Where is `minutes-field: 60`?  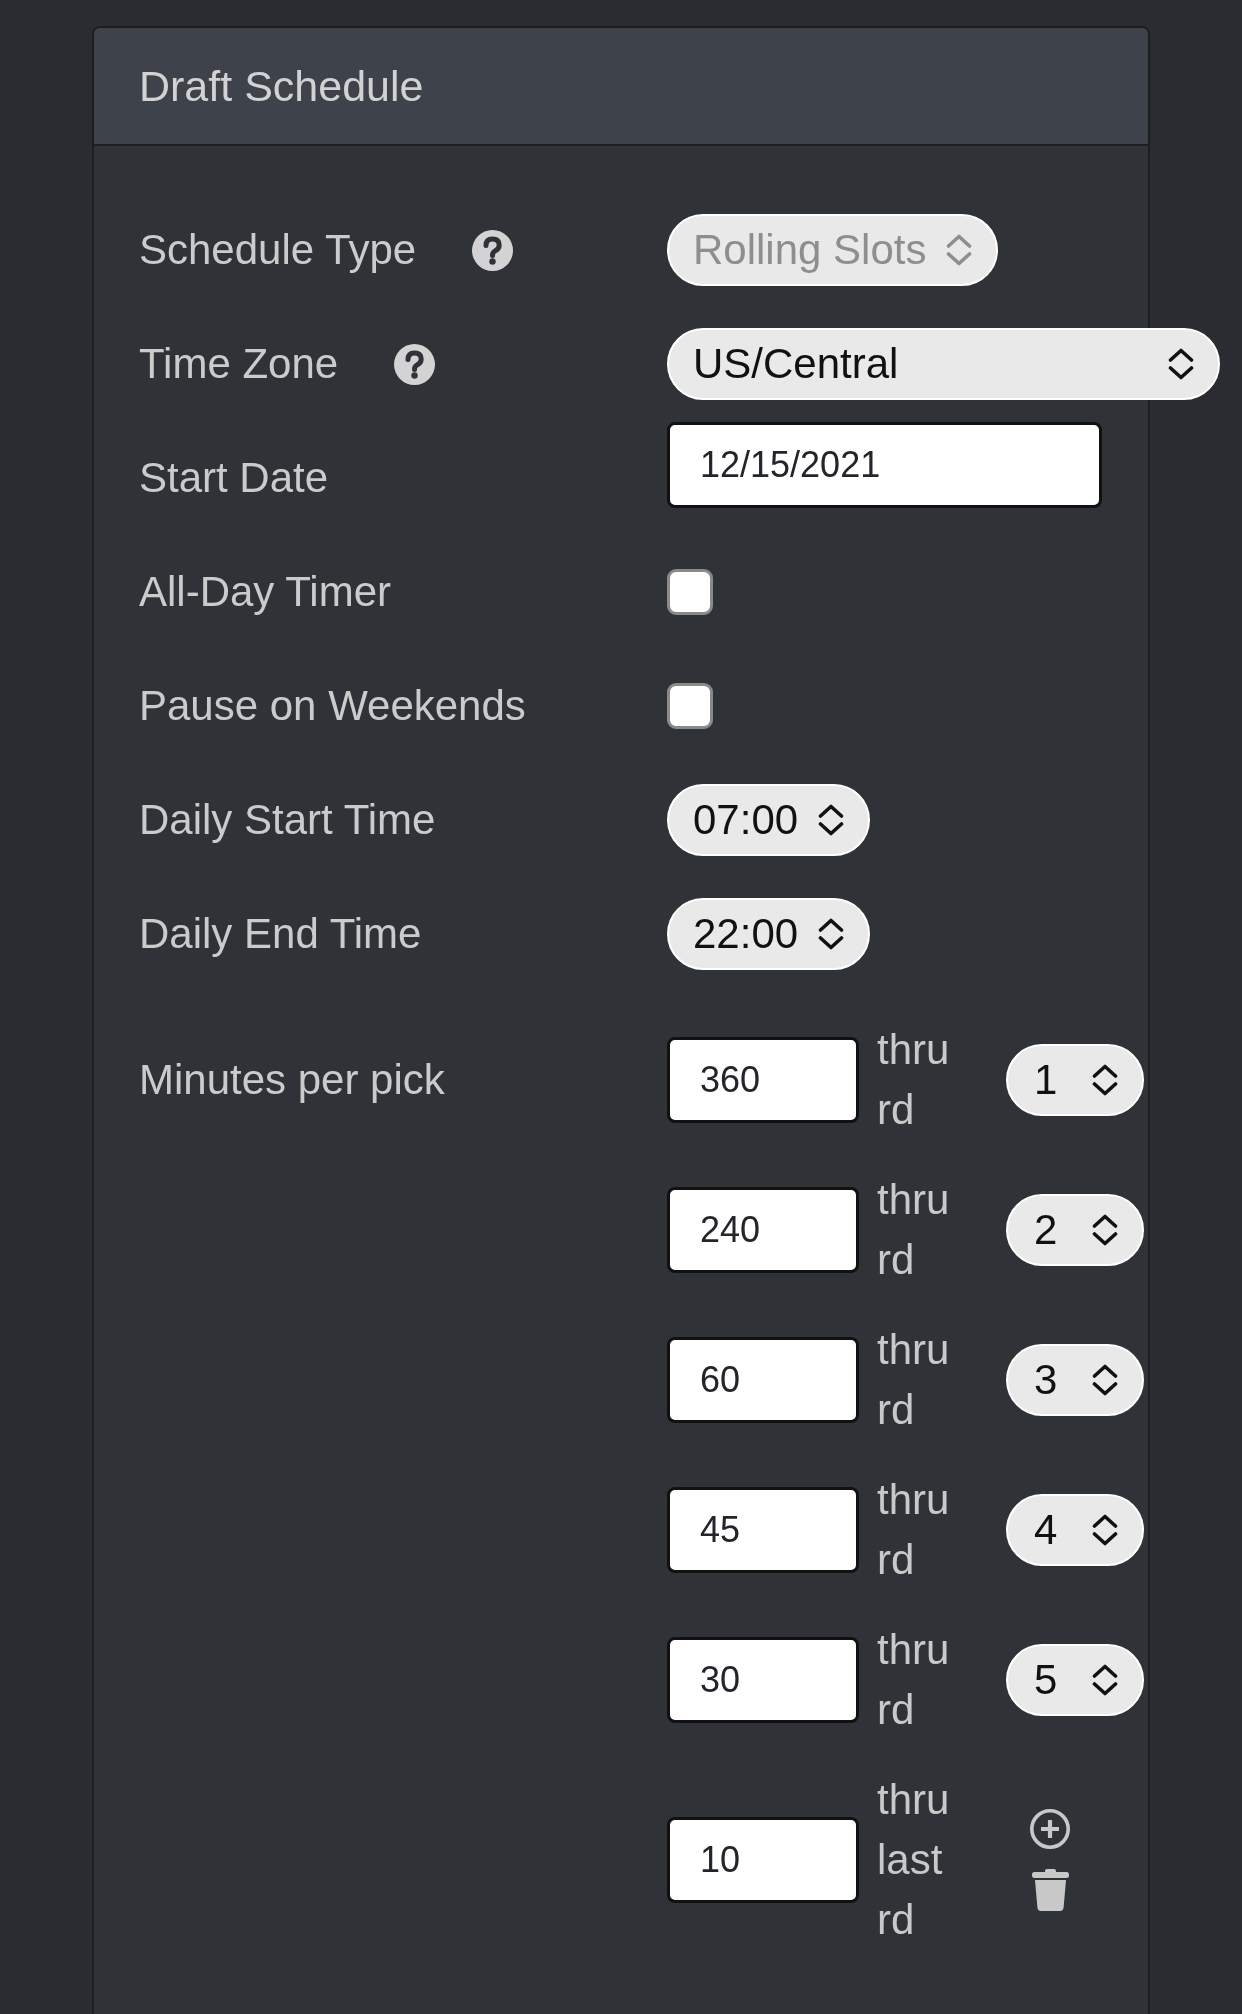
minutes-field: 60 is located at coordinates (763, 1380).